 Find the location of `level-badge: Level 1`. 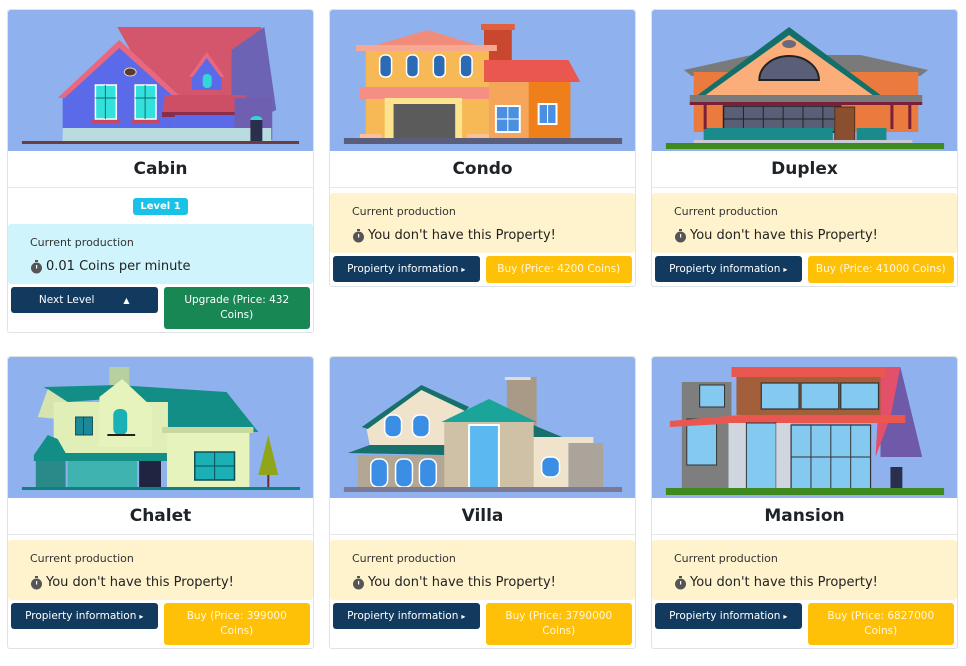

level-badge: Level 1 is located at coordinates (160, 206).